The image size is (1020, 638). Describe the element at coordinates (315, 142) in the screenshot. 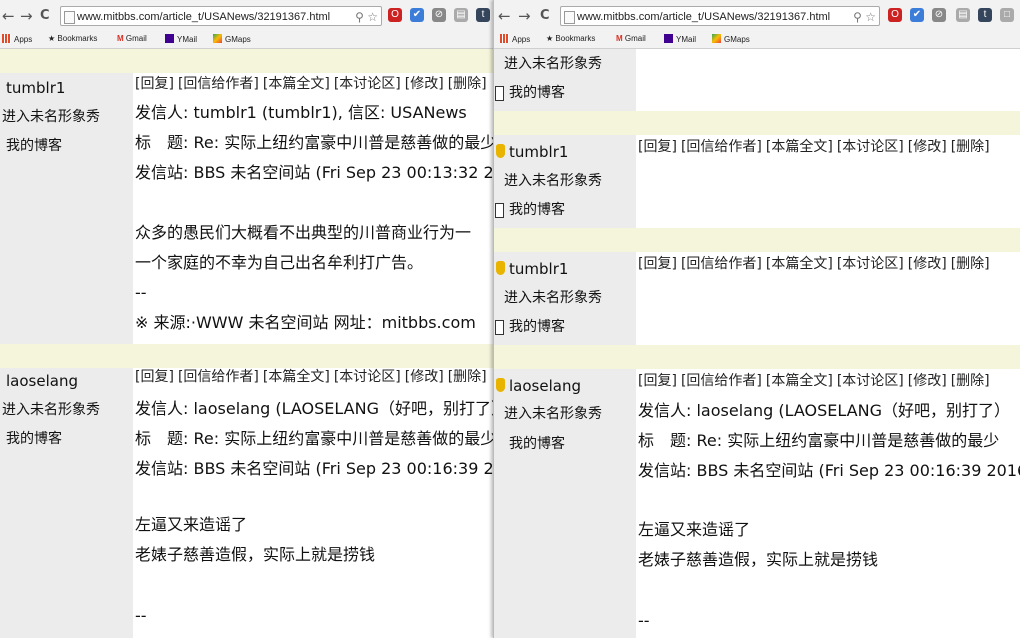

I see `post-line: 标 题: Re: 实际上纽约富豪中川普是慈善做的最少` at that location.